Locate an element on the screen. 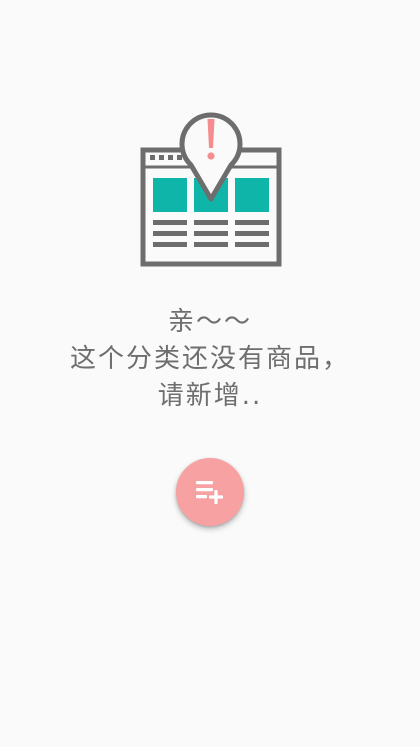  empty-state-message: 亲～～ 这个分类还没有商品， 请新增.. is located at coordinates (210, 359).